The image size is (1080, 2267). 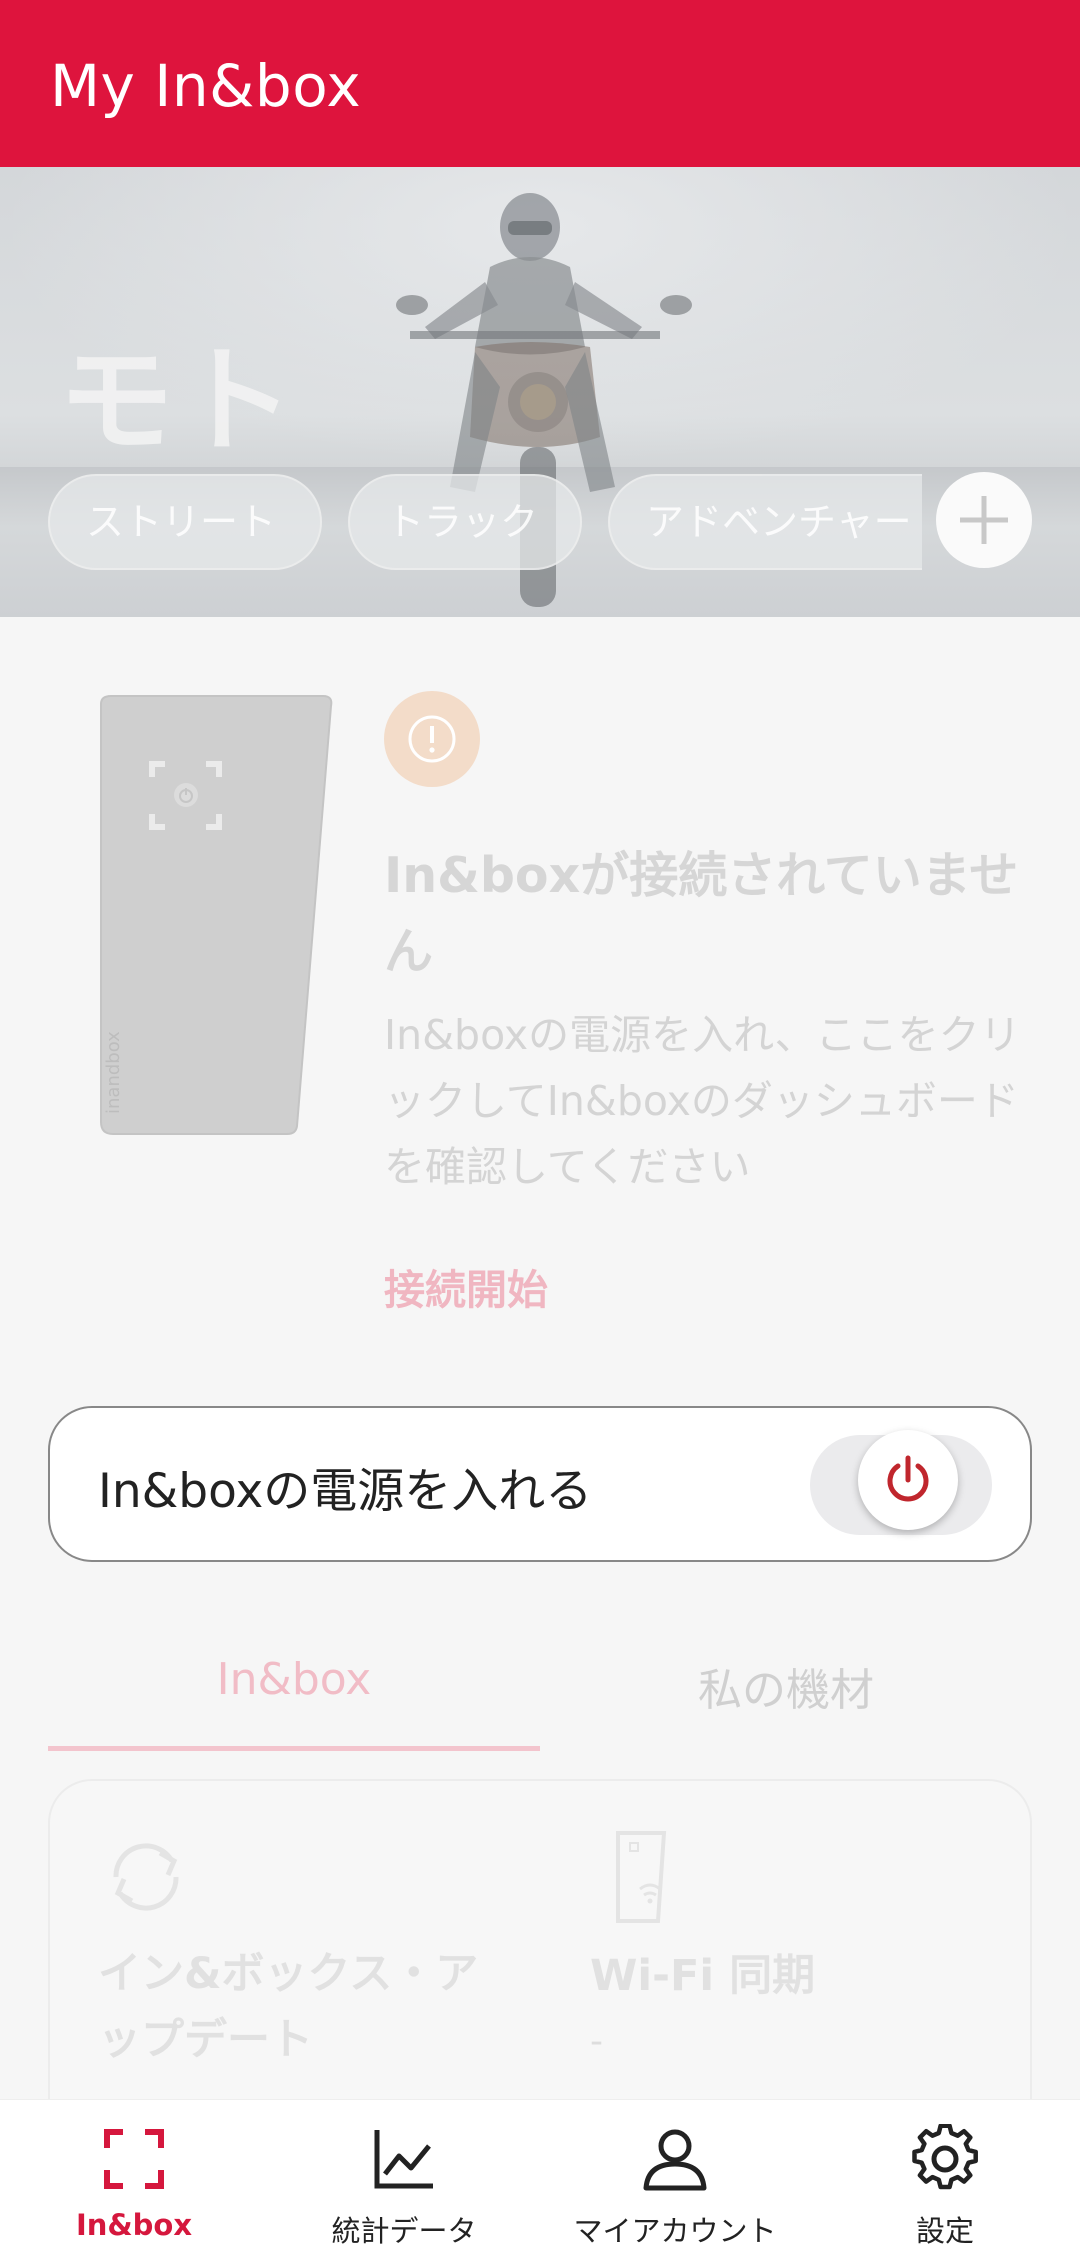 I want to click on nav-item-inbox: In&box, so click(x=134, y=2183).